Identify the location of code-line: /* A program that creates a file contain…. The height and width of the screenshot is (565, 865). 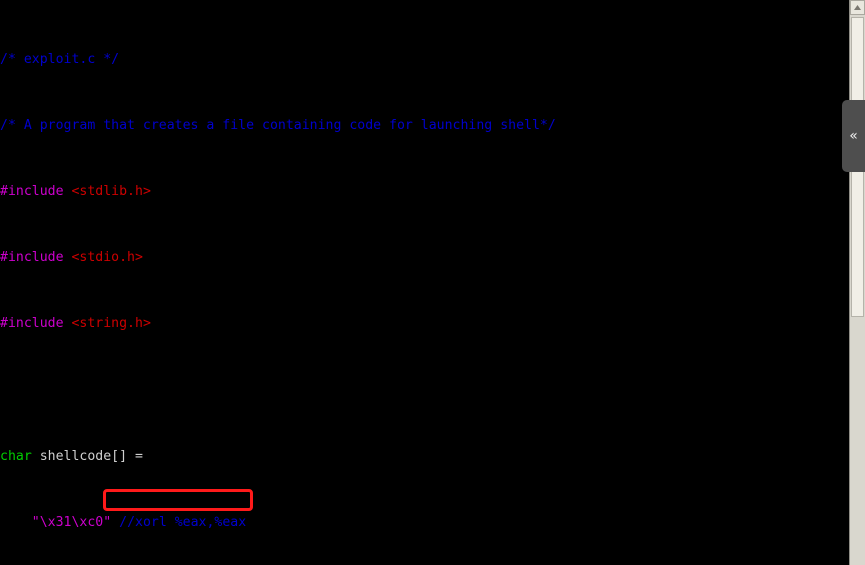
(432, 126).